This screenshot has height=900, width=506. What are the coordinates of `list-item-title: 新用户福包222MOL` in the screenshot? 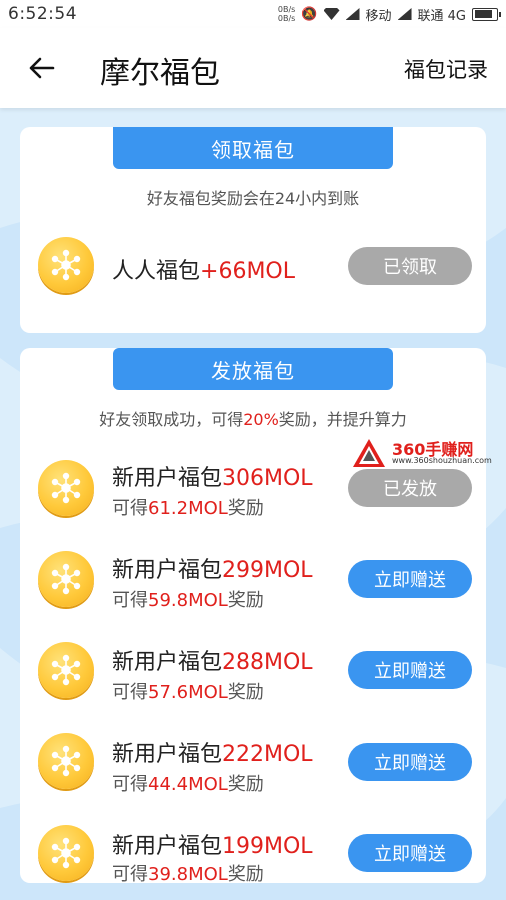 It's located at (212, 752).